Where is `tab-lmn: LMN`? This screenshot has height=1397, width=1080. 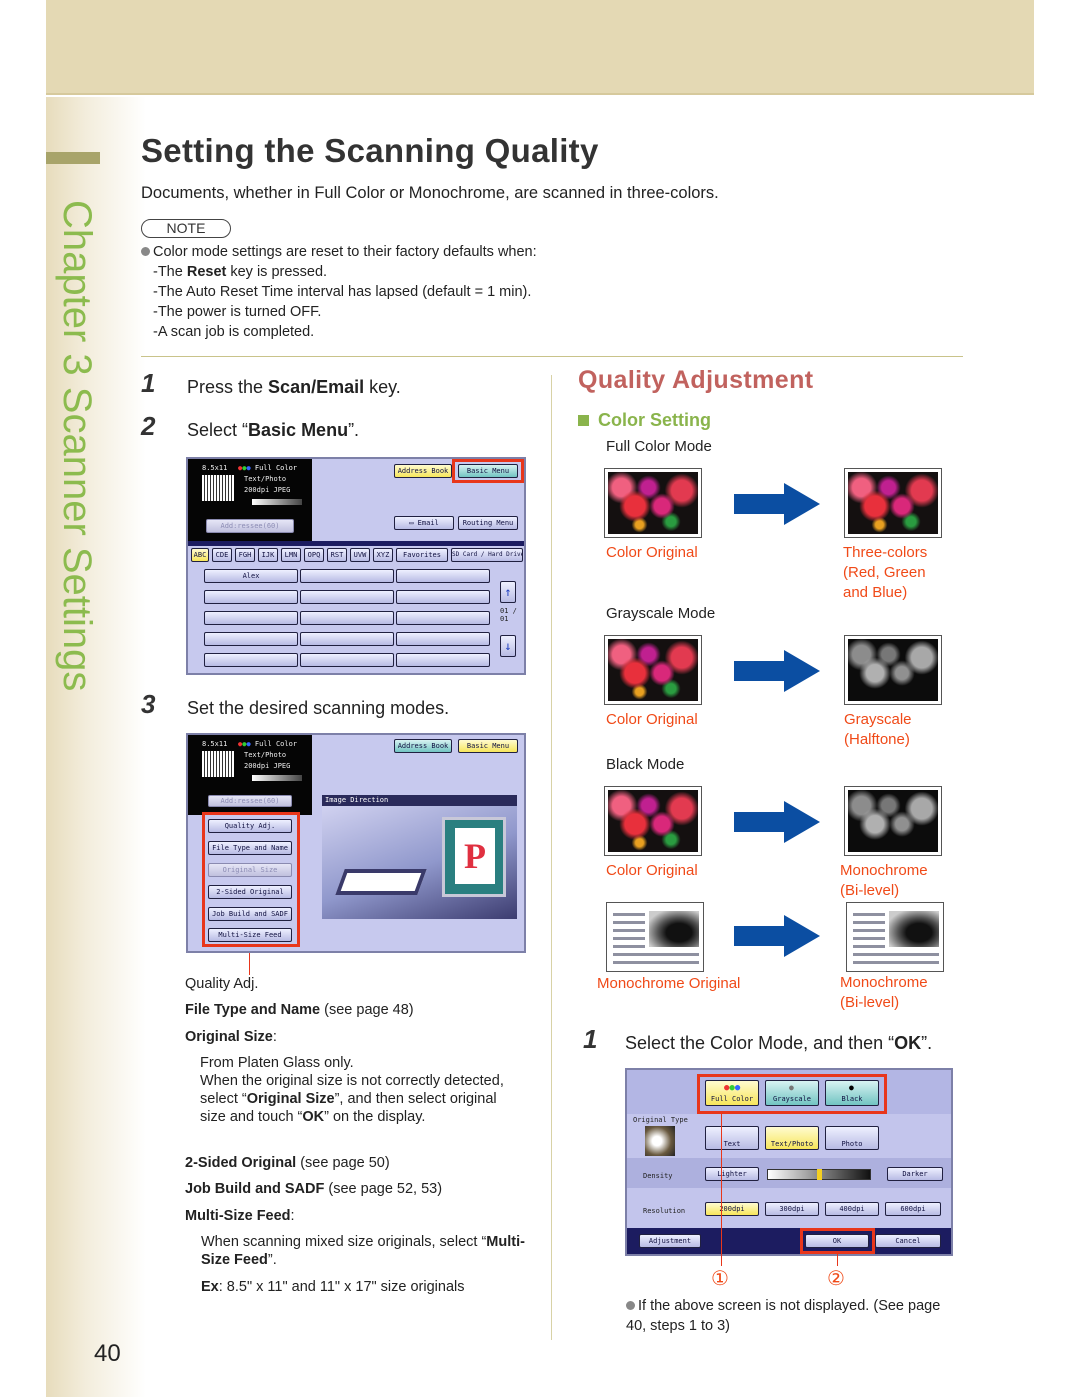
tab-lmn: LMN is located at coordinates (291, 555).